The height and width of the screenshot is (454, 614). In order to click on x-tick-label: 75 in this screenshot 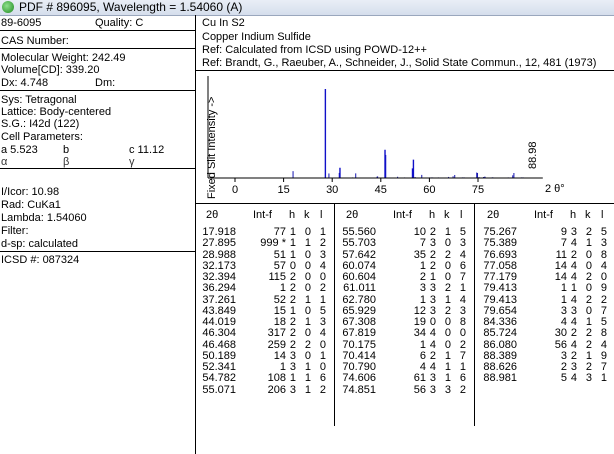, I will do `click(478, 190)`.